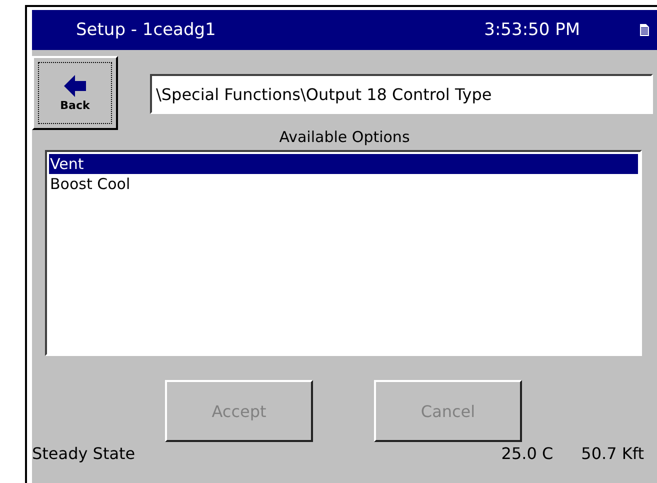 The image size is (657, 483). I want to click on clock: 3:53:50 PM, so click(532, 30).